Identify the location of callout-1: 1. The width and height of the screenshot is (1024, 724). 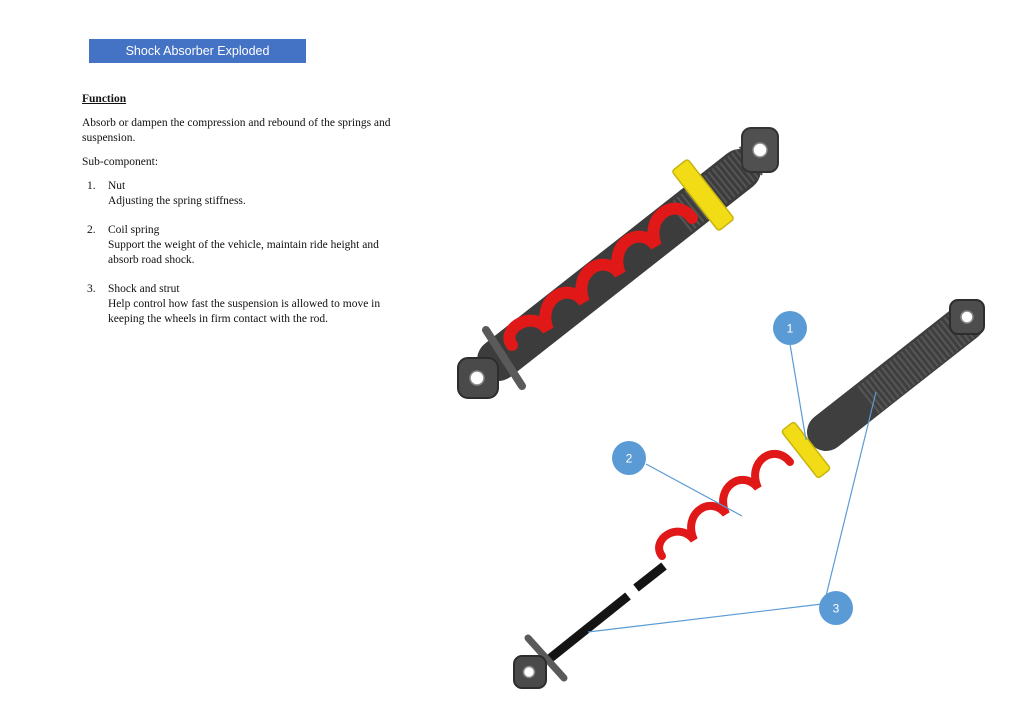
(790, 328).